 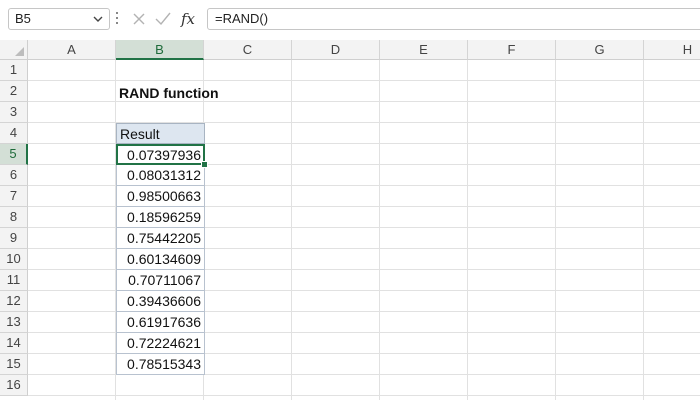 I want to click on row-header-9: 9, so click(x=14, y=238).